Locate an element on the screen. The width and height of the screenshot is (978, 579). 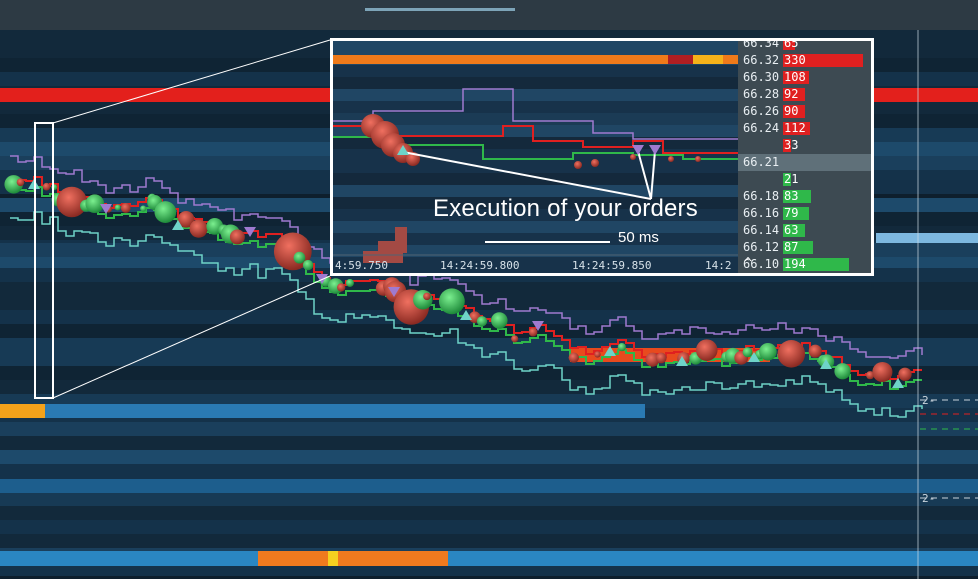
right-axis-label: 2- is located at coordinates (929, 400).